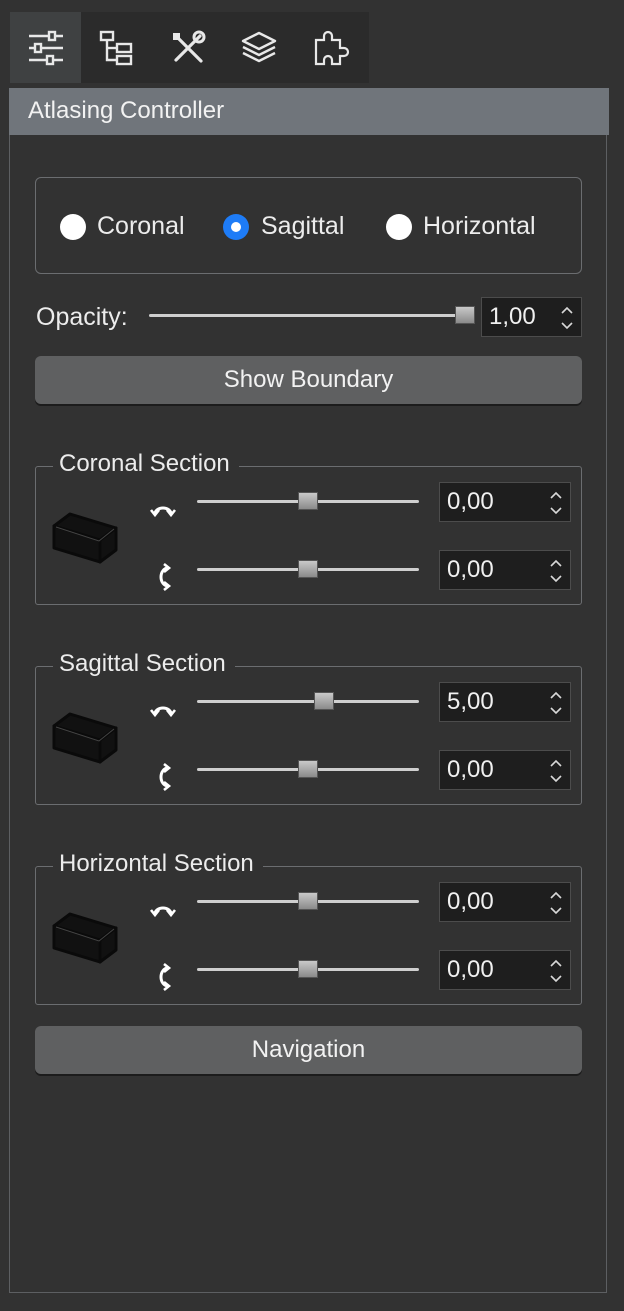 Image resolution: width=624 pixels, height=1311 pixels. What do you see at coordinates (479, 226) in the screenshot?
I see `radio-horizontal-label: Horizontal` at bounding box center [479, 226].